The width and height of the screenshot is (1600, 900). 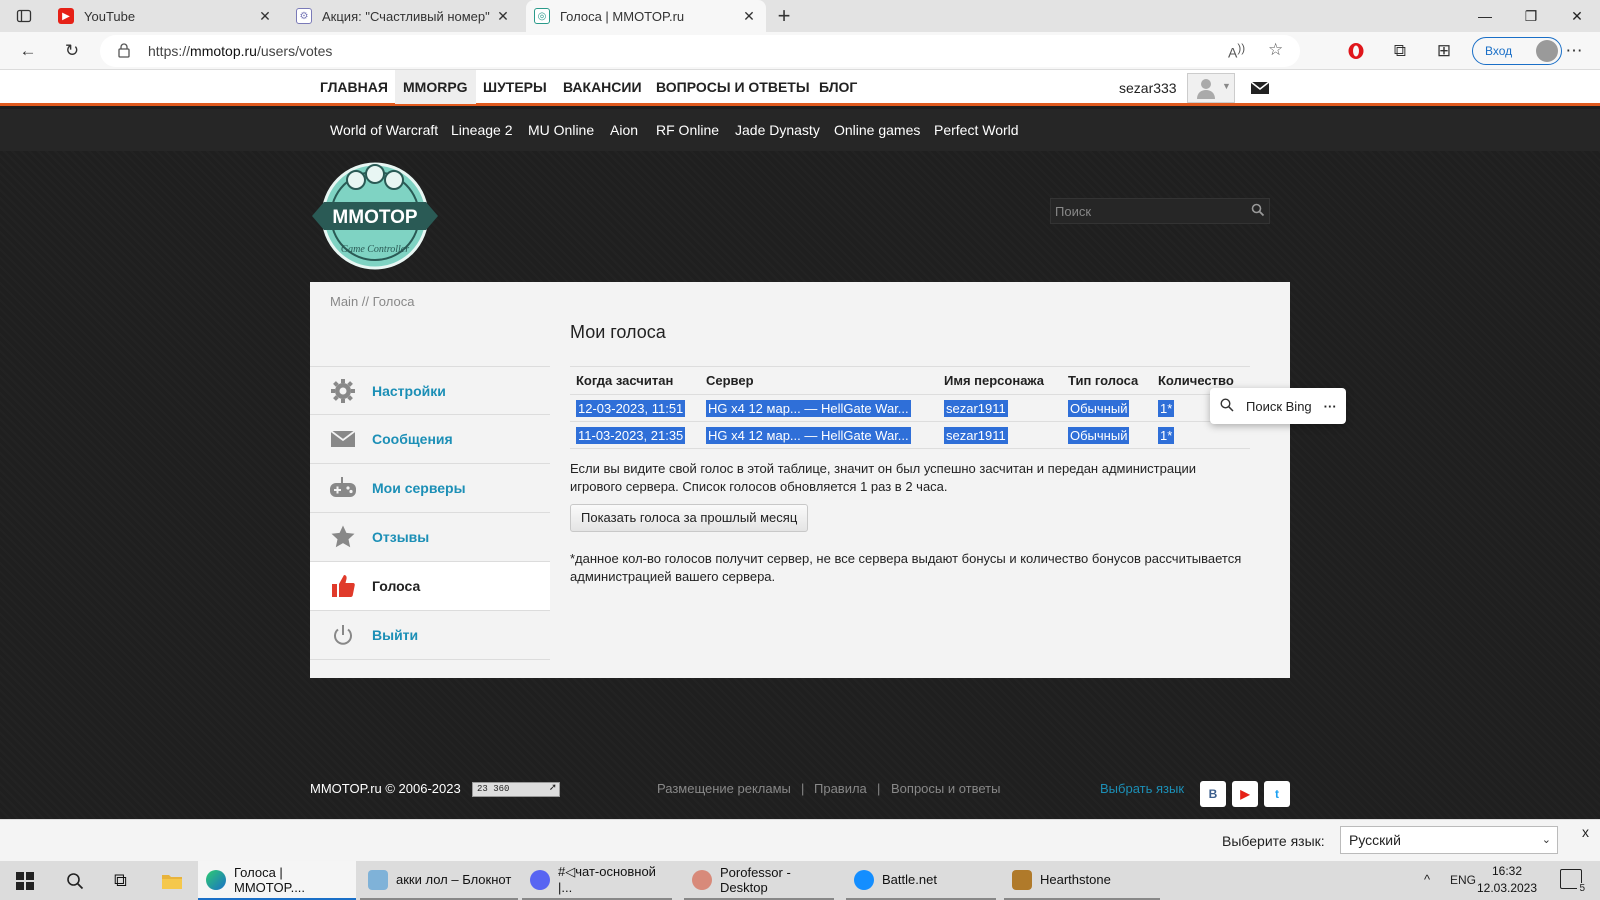 I want to click on mmotop-logo: MMOTOP Game Controller, so click(x=375, y=216).